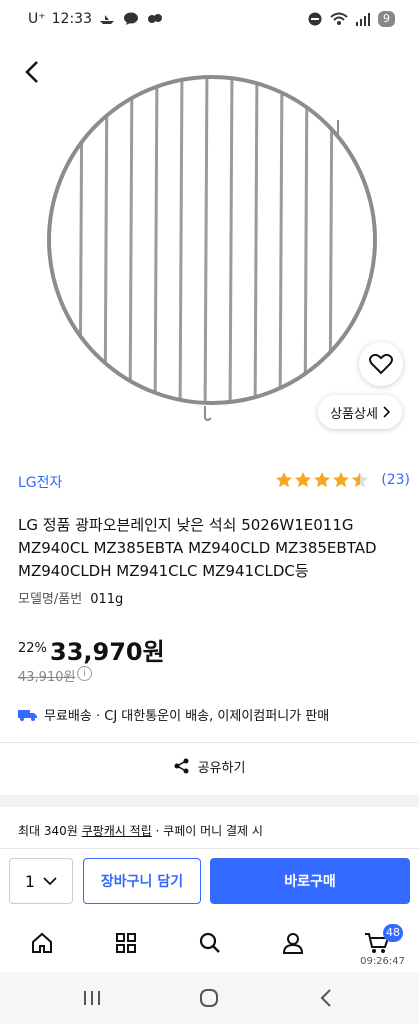 This screenshot has height=1024, width=419. I want to click on sale-price: 33,970원, so click(107, 652).